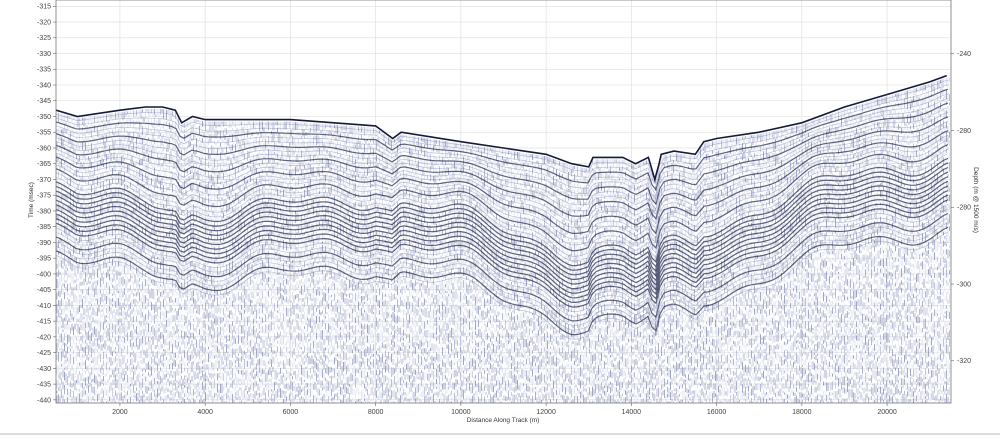 This screenshot has height=441, width=1000. I want to click on left-tick-label: -330, so click(44, 54).